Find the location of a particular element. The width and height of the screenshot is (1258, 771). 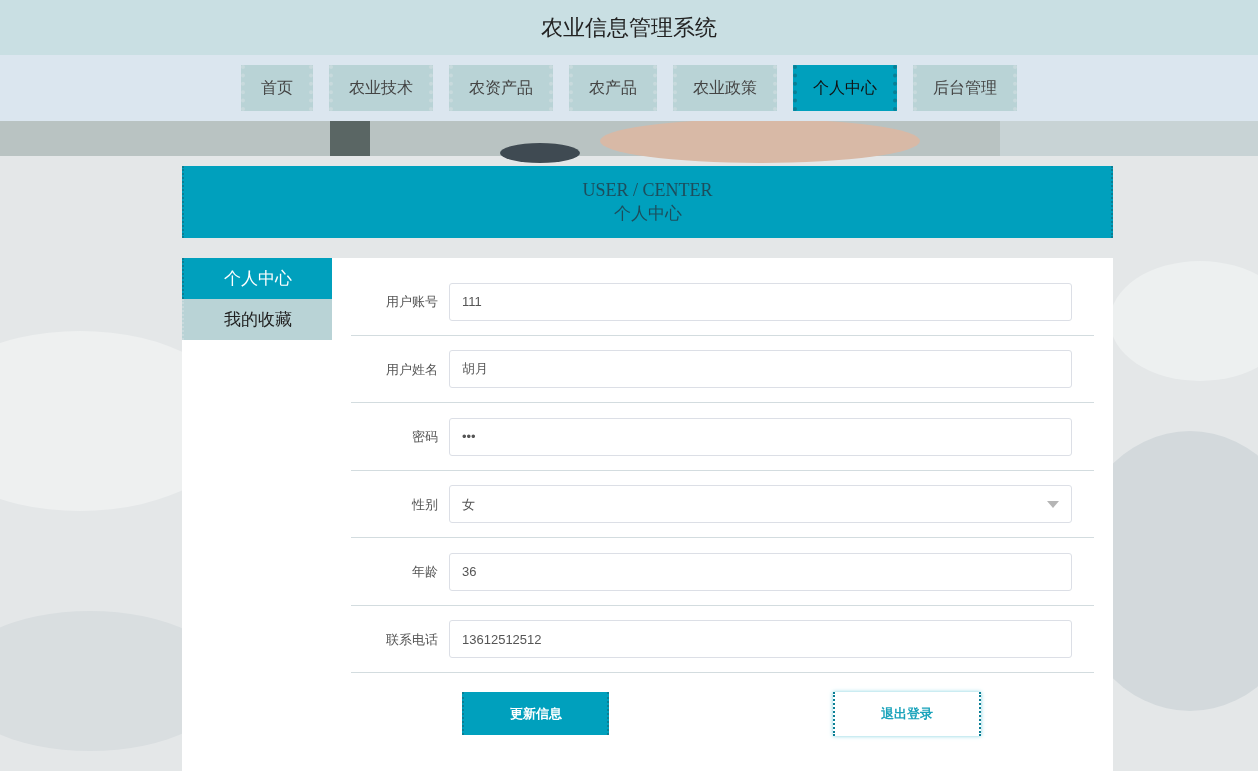

nav-tab: 后台管理 is located at coordinates (965, 88).